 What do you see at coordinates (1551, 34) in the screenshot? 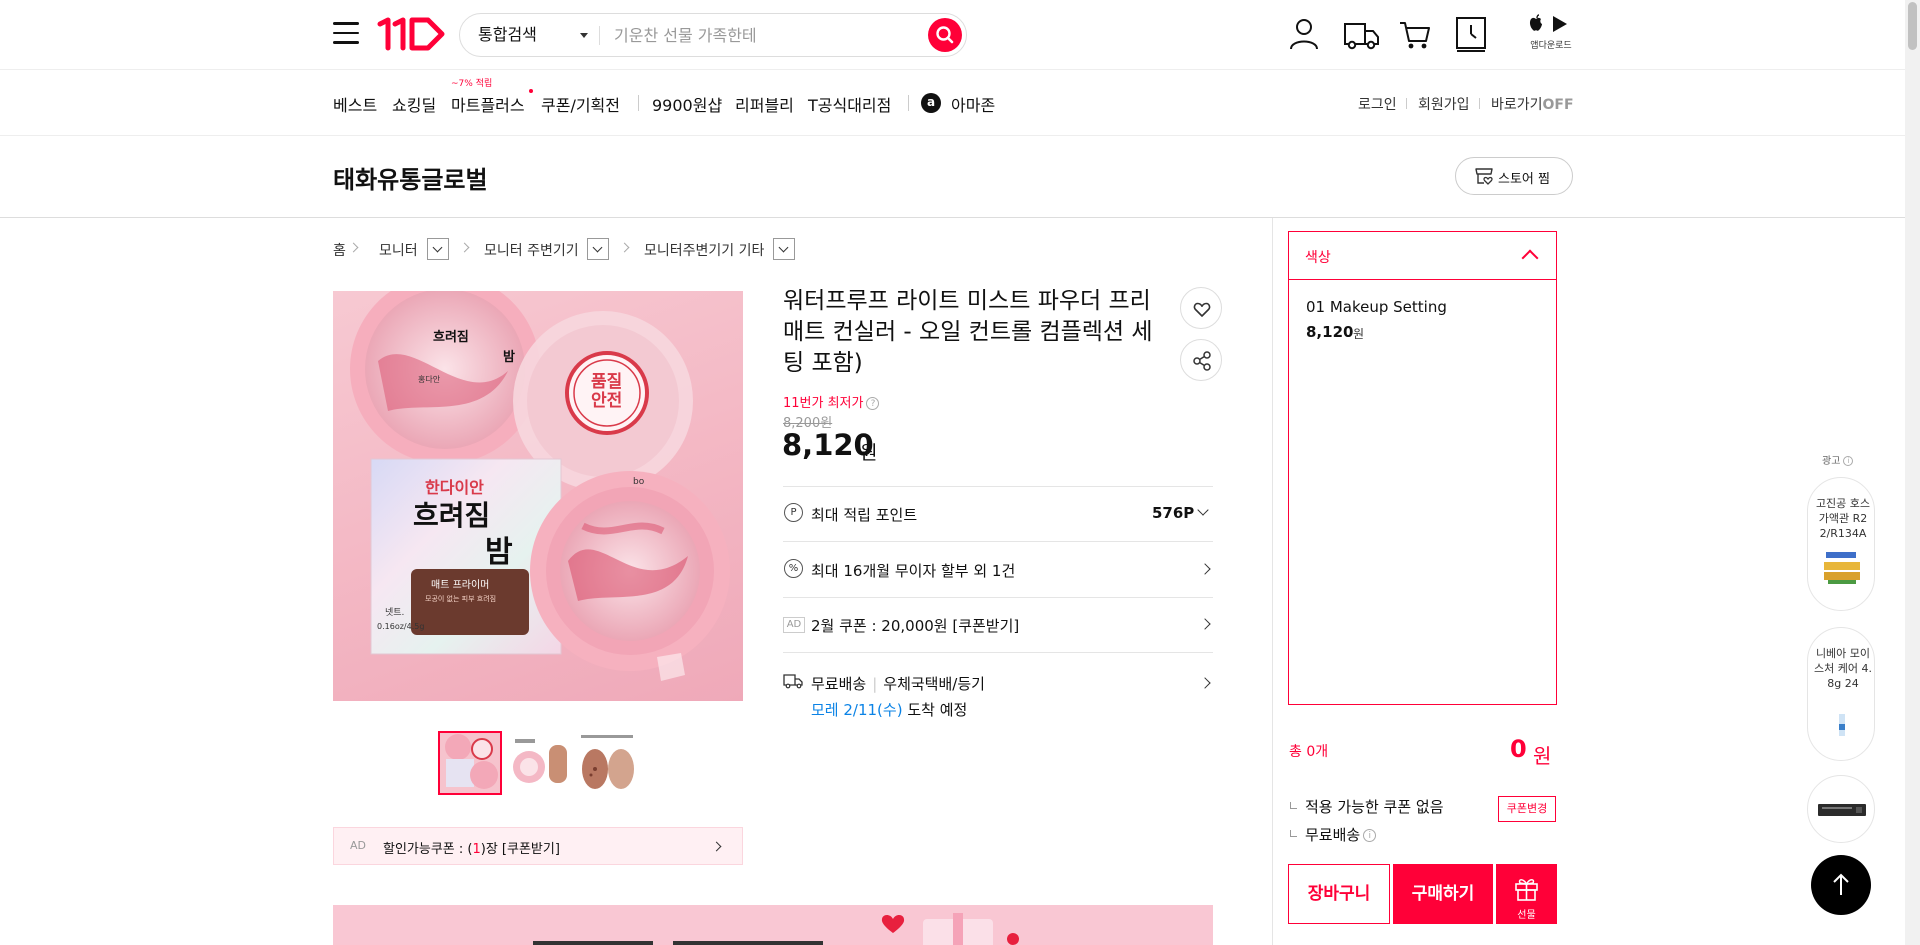
I see `app-download-button: 앱다운로드` at bounding box center [1551, 34].